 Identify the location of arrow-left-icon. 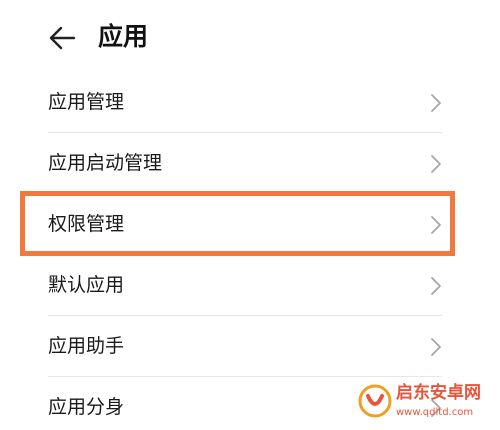
(62, 38).